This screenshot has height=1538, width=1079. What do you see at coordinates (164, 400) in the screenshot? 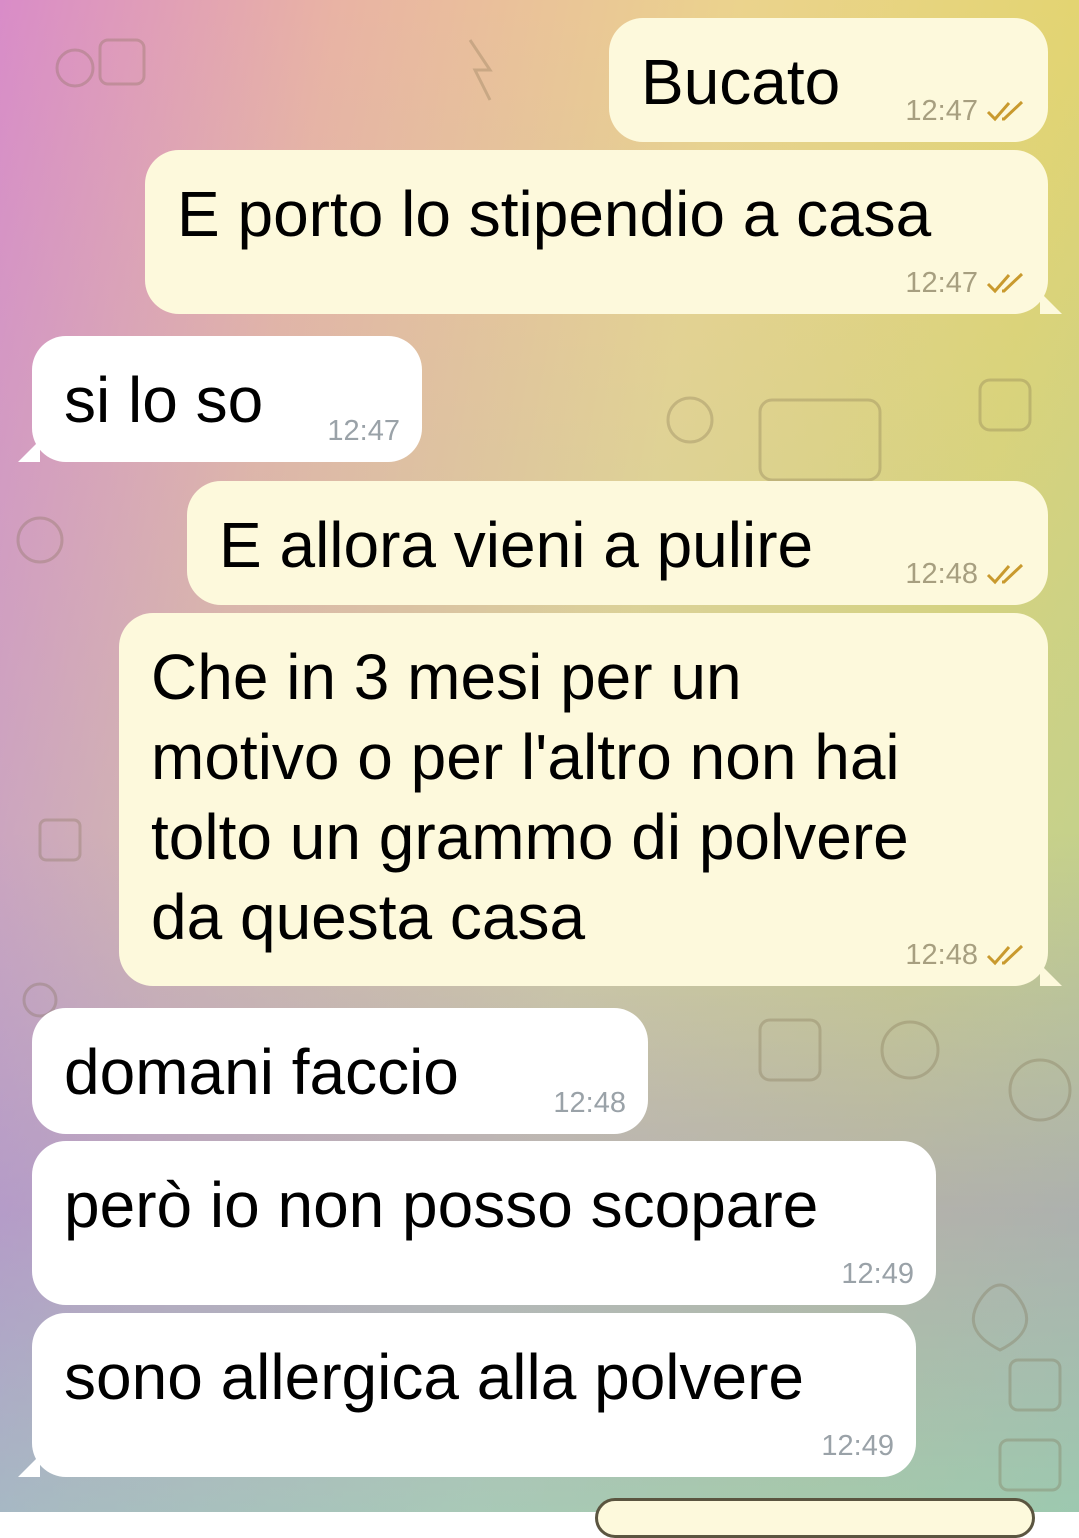
I see `message-text: si lo so` at bounding box center [164, 400].